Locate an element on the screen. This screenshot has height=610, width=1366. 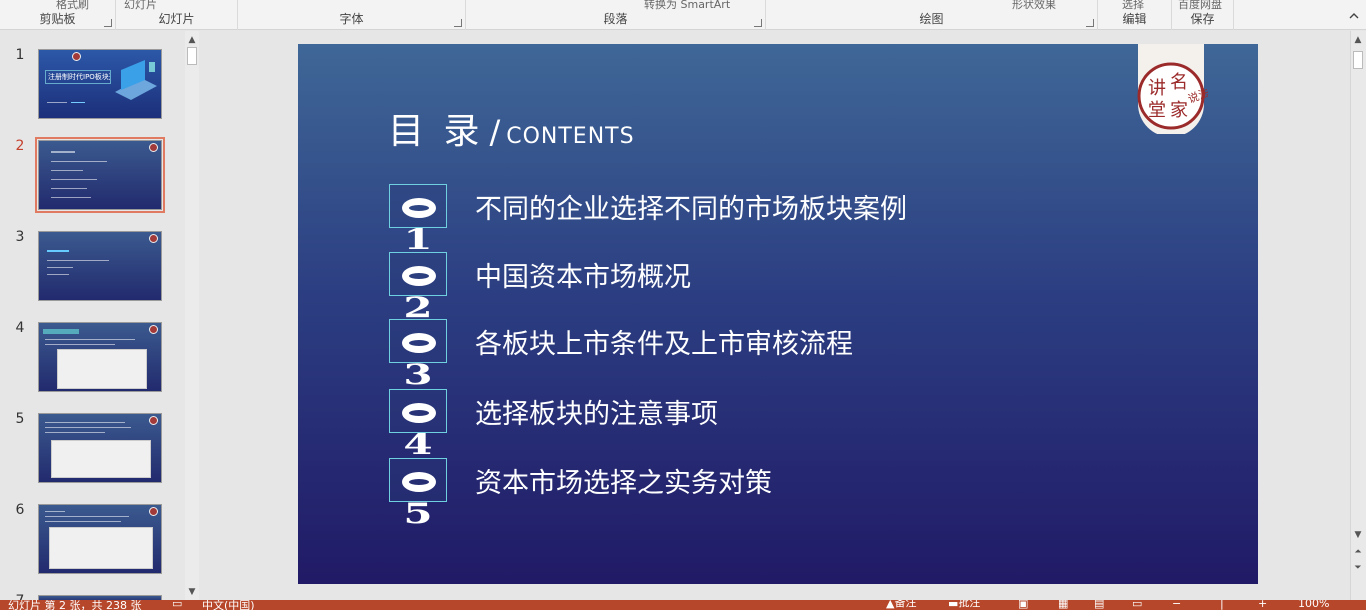
zoom-level: 100% is located at coordinates (1313, 605).